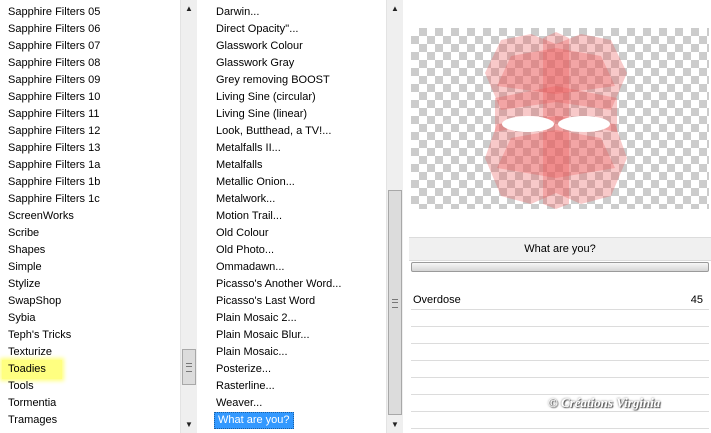  I want to click on list-item: Sapphire Filters 1b, so click(54, 182).